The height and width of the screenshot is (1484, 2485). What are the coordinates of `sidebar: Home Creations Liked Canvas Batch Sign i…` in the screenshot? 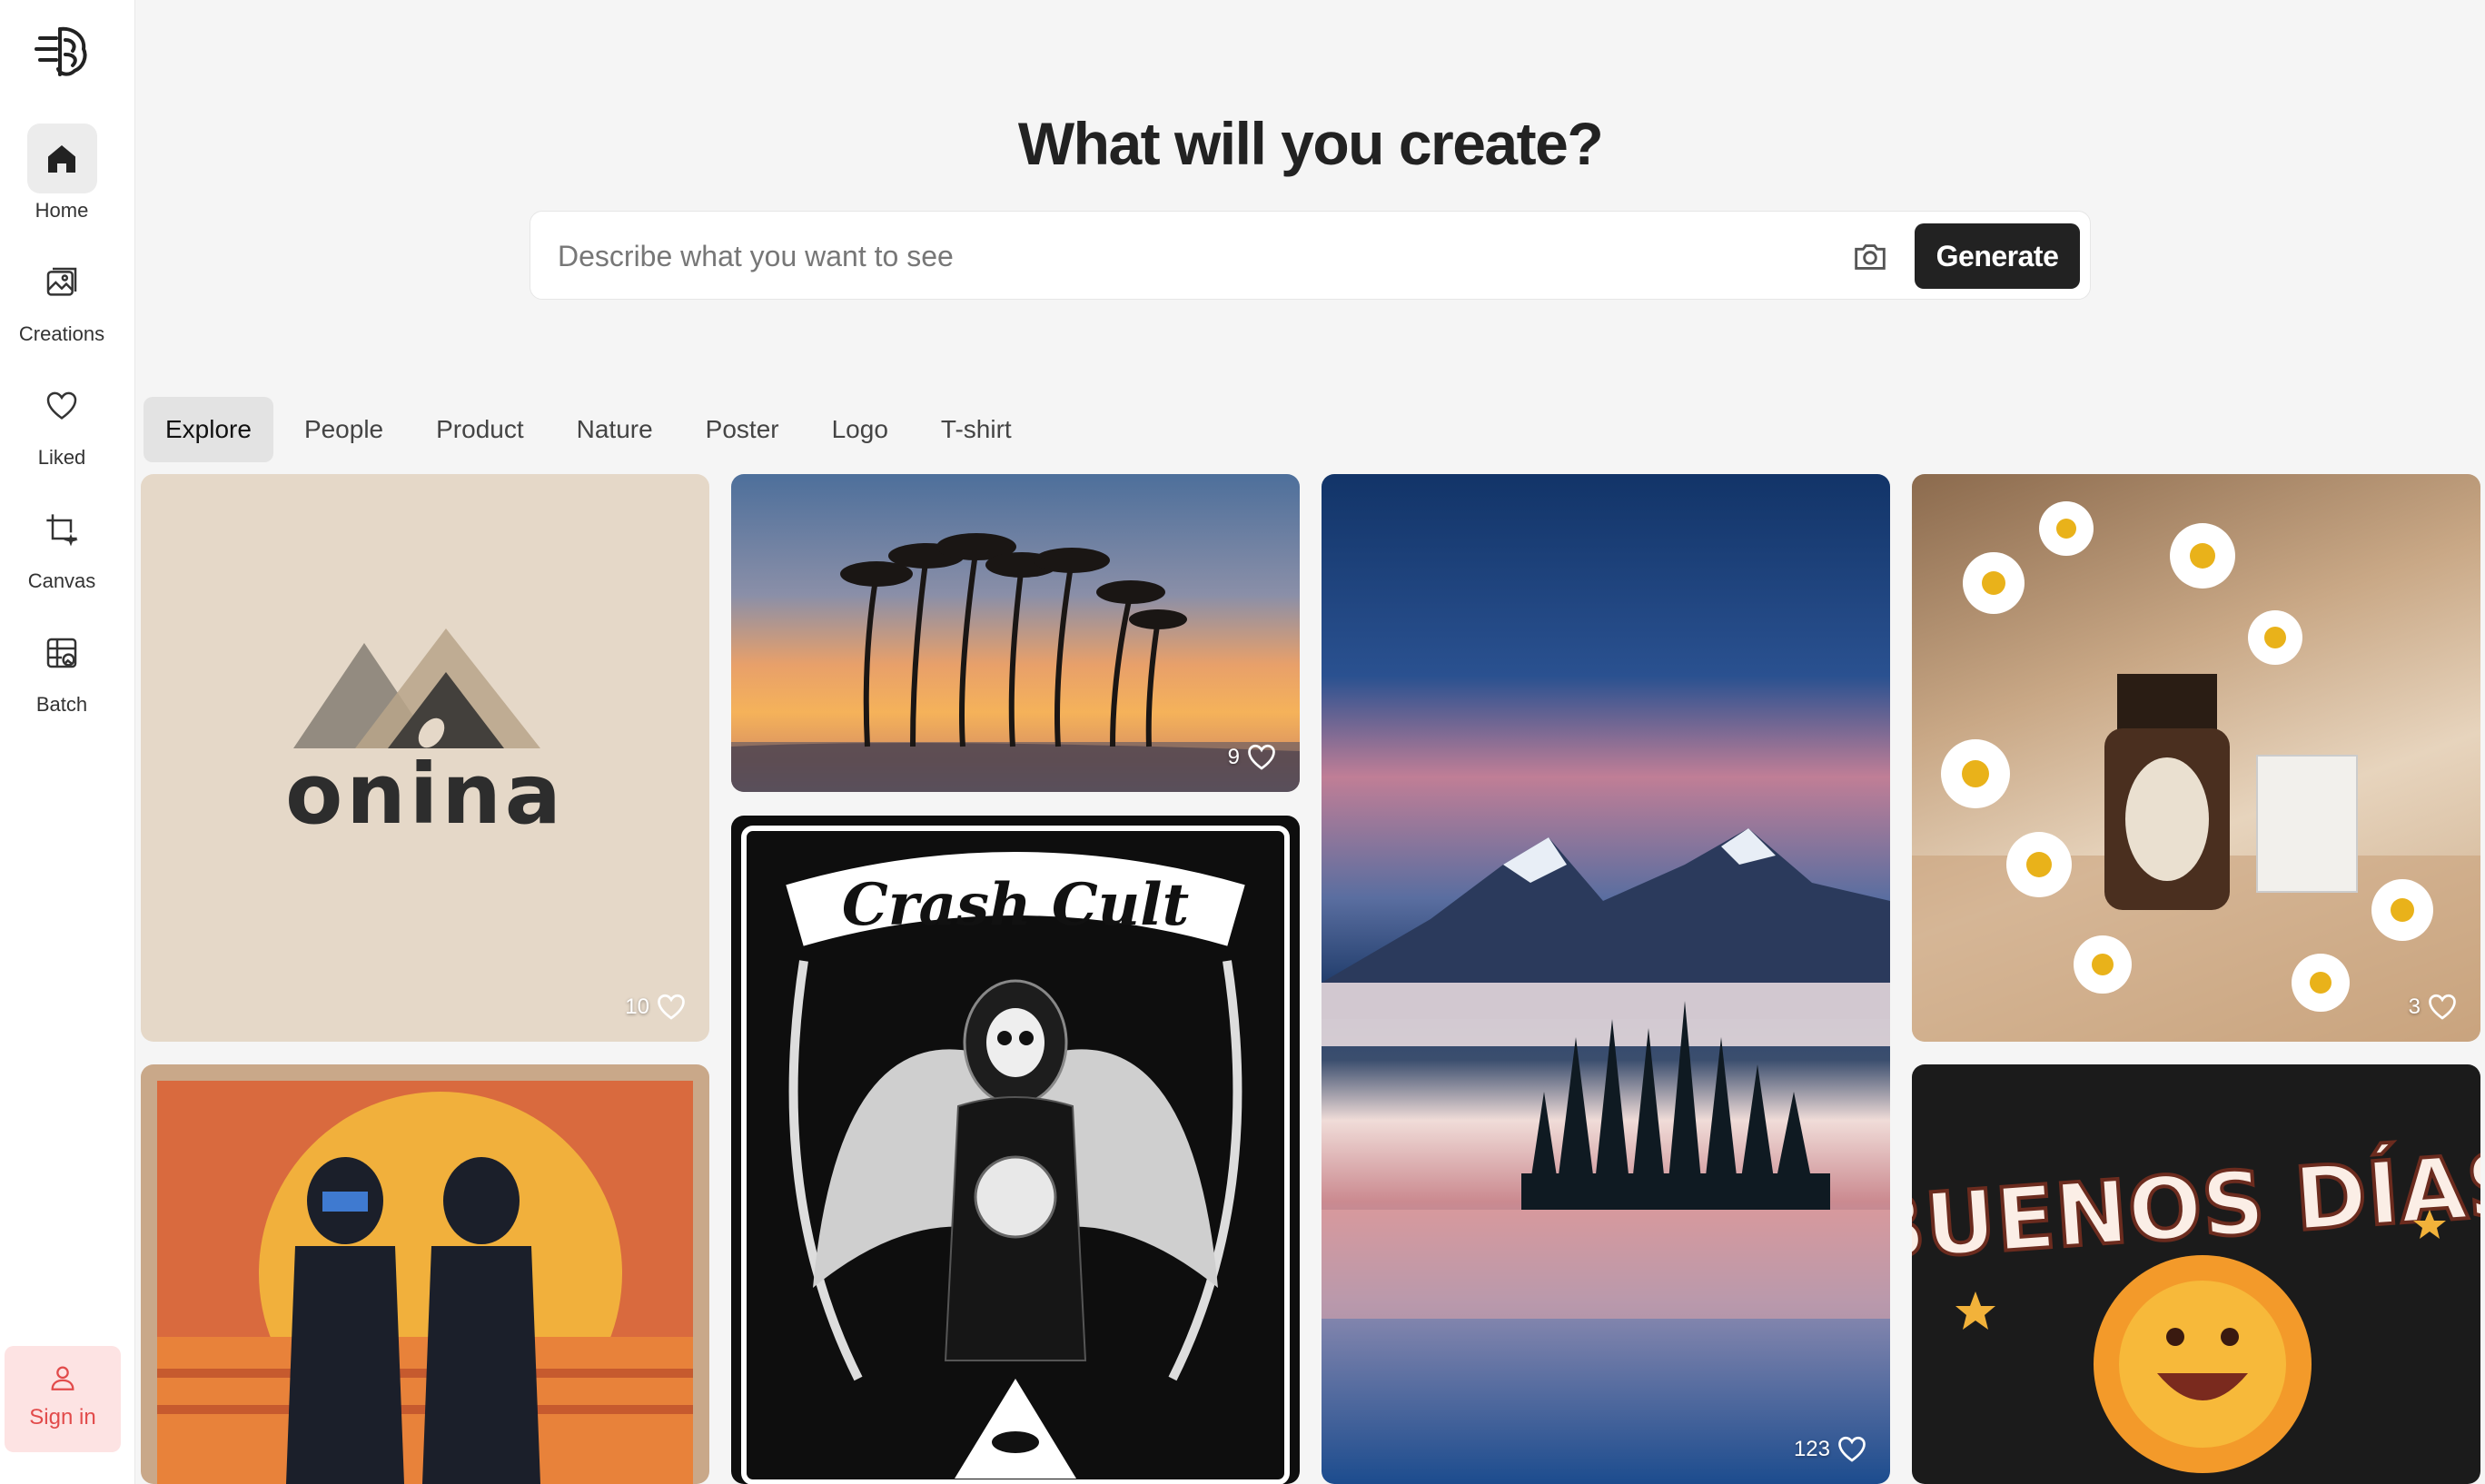 It's located at (67, 742).